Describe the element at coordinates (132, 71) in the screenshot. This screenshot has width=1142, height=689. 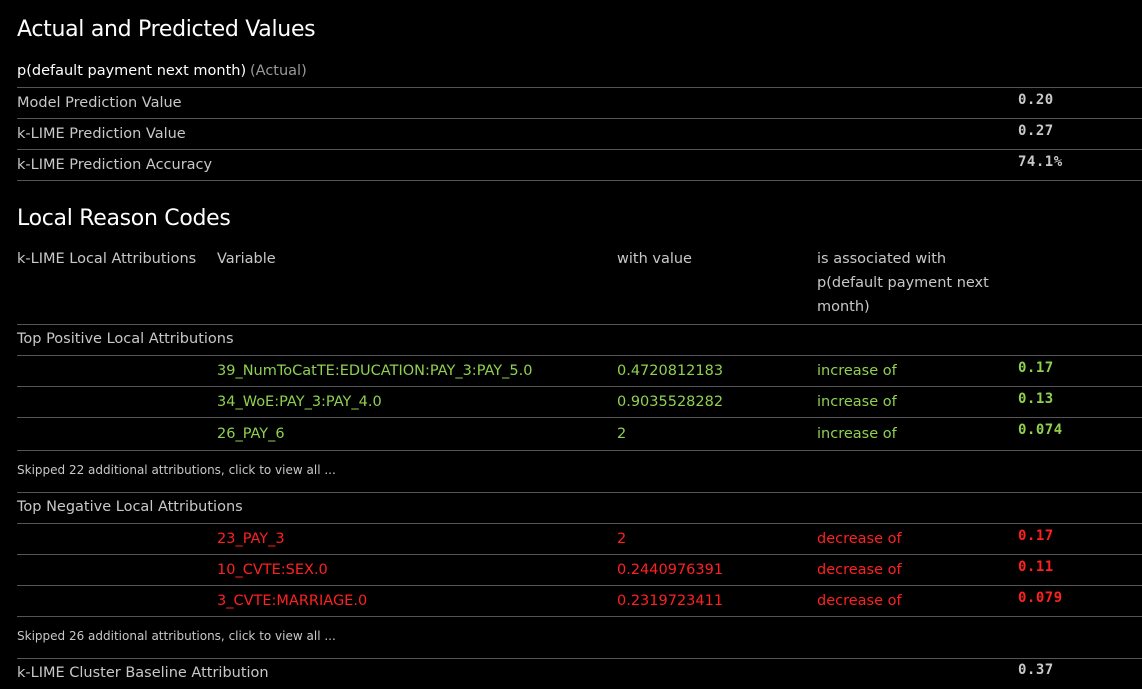
I see `target-label: p(default payment next month)` at that location.